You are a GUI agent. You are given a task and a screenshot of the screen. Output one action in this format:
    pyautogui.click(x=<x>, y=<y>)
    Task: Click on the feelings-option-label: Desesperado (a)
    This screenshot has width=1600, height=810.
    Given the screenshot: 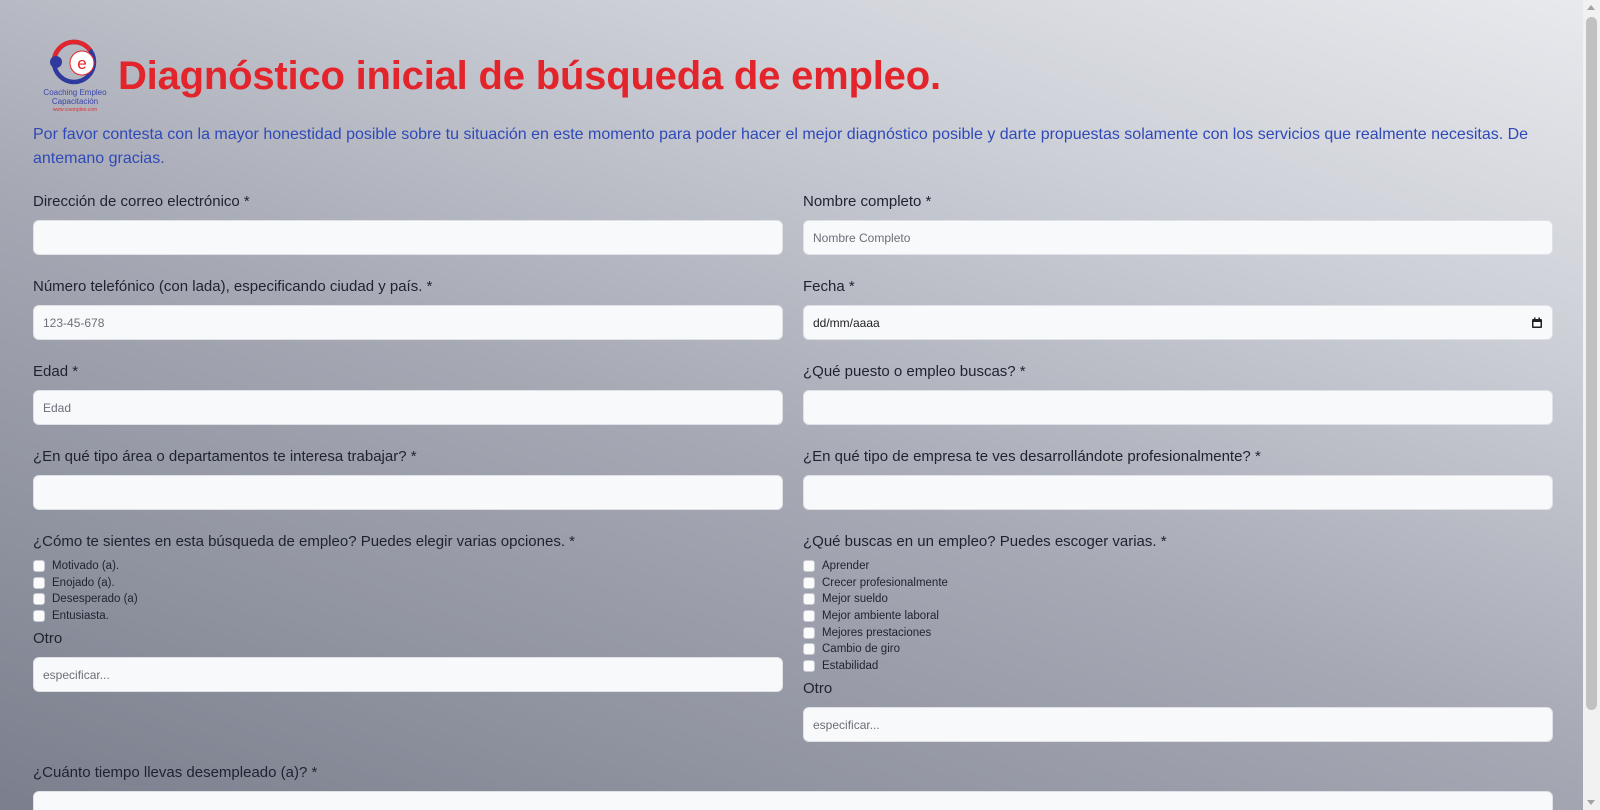 What is the action you would take?
    pyautogui.click(x=95, y=599)
    